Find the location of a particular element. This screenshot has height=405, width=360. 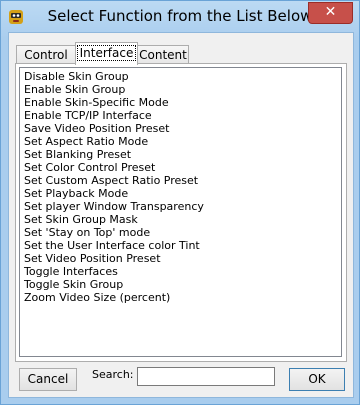

list-item: Set the User Interface color Tint is located at coordinates (180, 245).